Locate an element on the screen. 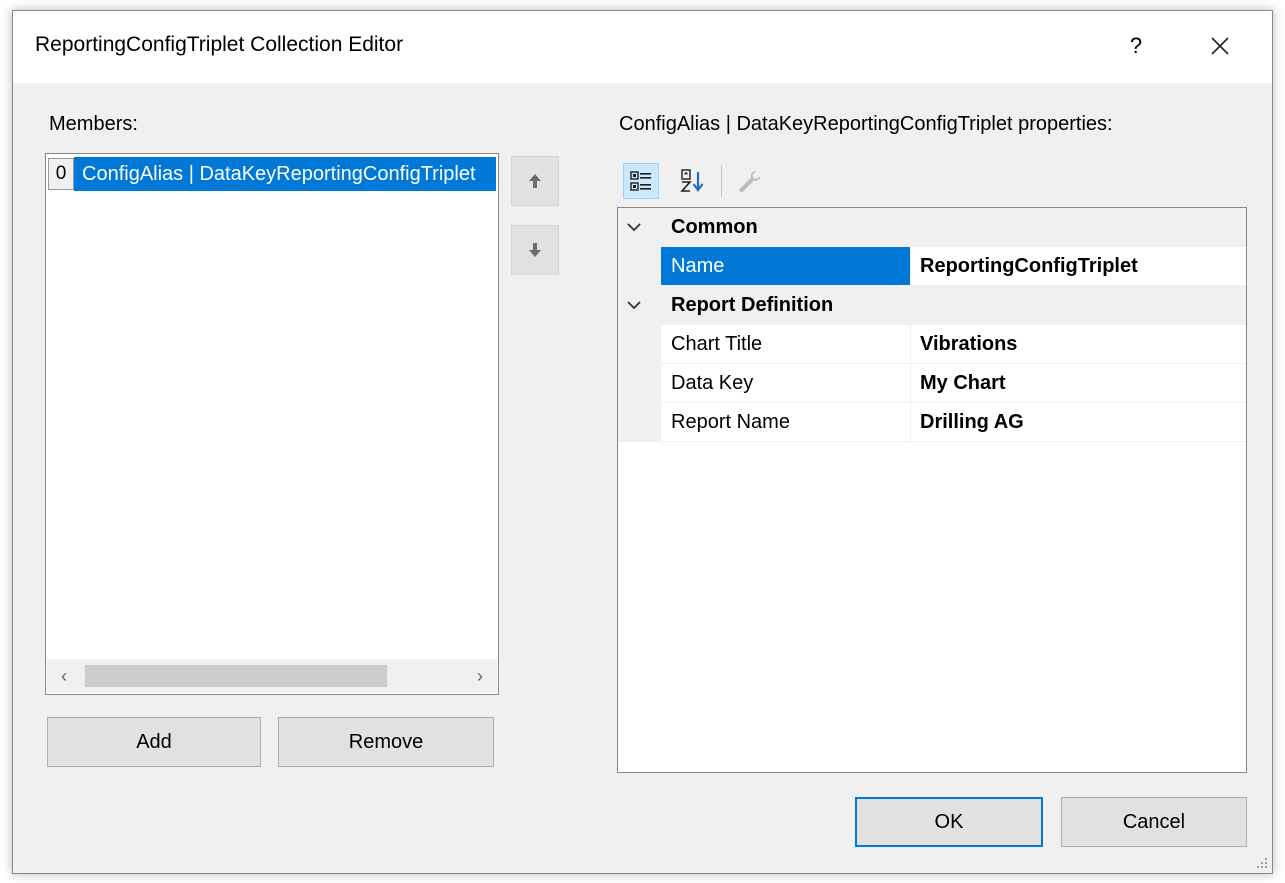 The image size is (1285, 883). categorized-icon is located at coordinates (640, 181).